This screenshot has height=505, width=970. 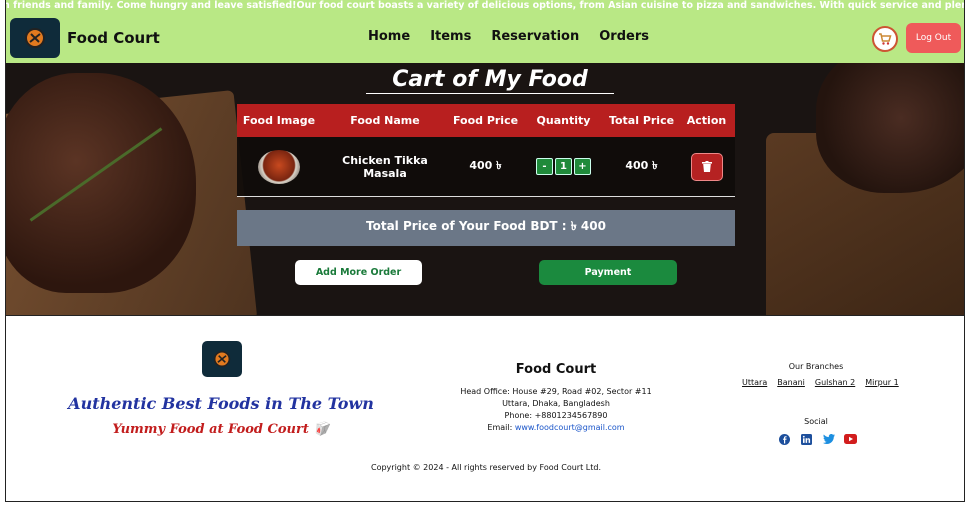 I want to click on email-label: Email:, so click(x=500, y=427).